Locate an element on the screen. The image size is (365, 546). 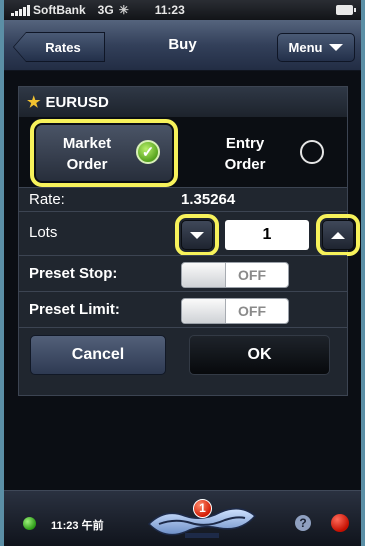
lots-row: Lots 1 is located at coordinates (189, 233).